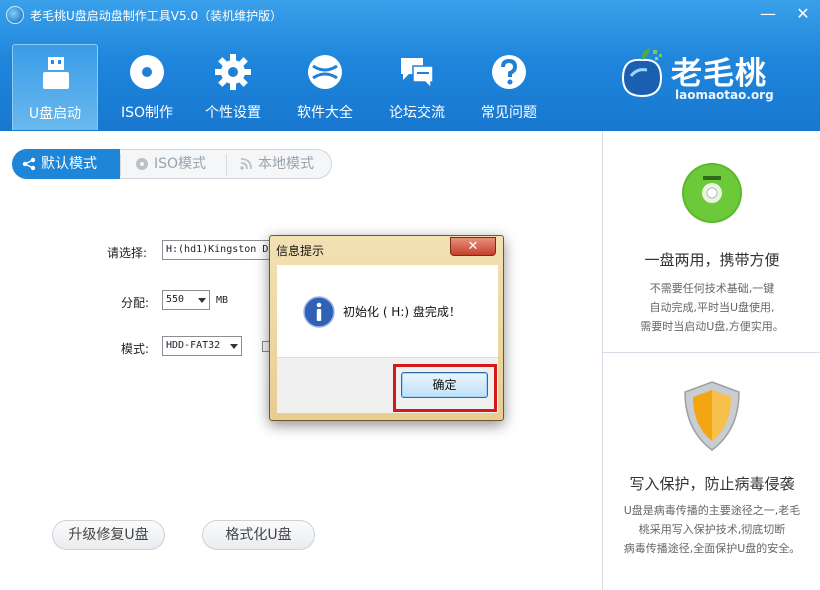 Image resolution: width=820 pixels, height=590 pixels. I want to click on help-icon, so click(509, 72).